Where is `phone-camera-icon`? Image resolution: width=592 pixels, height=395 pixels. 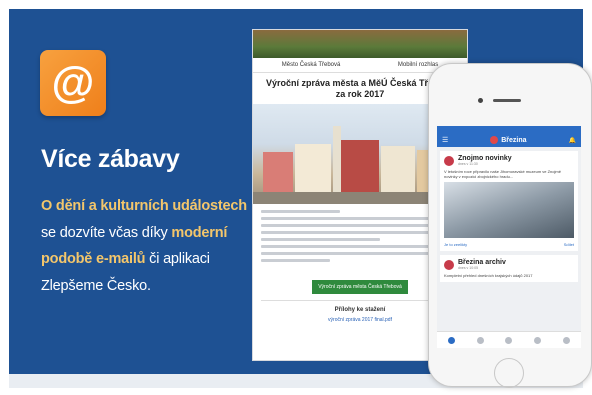
phone-camera-icon is located at coordinates (480, 100).